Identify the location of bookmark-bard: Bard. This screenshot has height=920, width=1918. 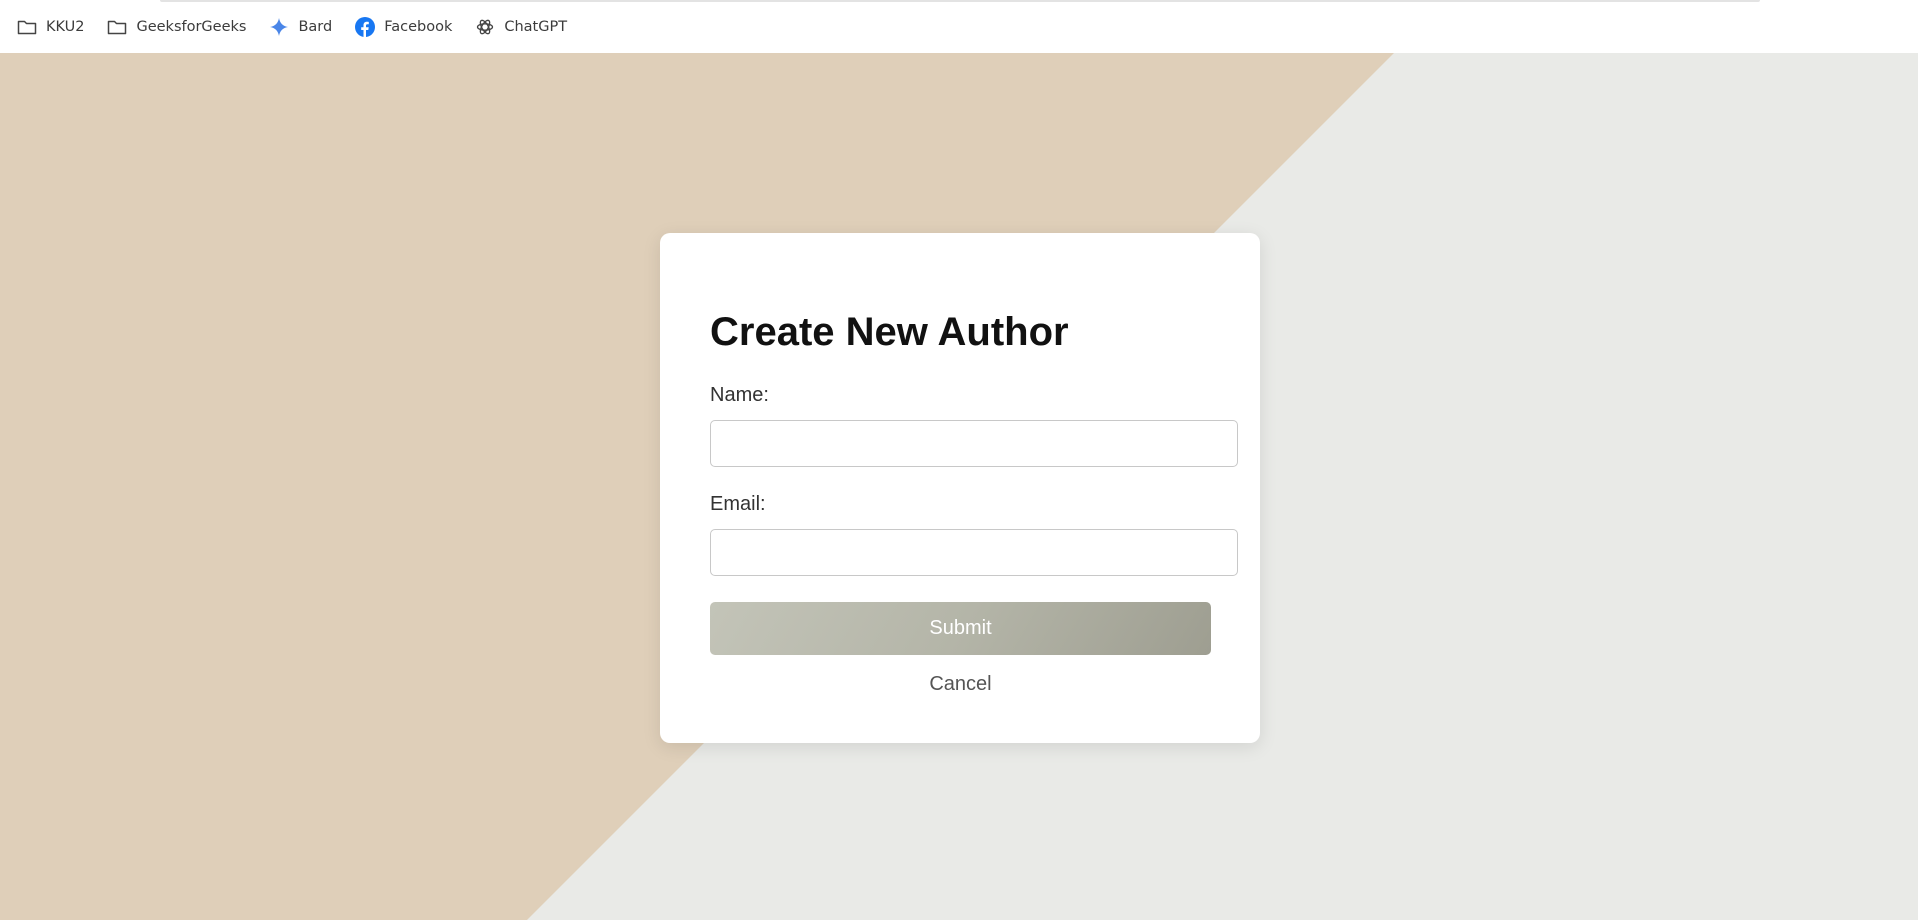
(300, 27).